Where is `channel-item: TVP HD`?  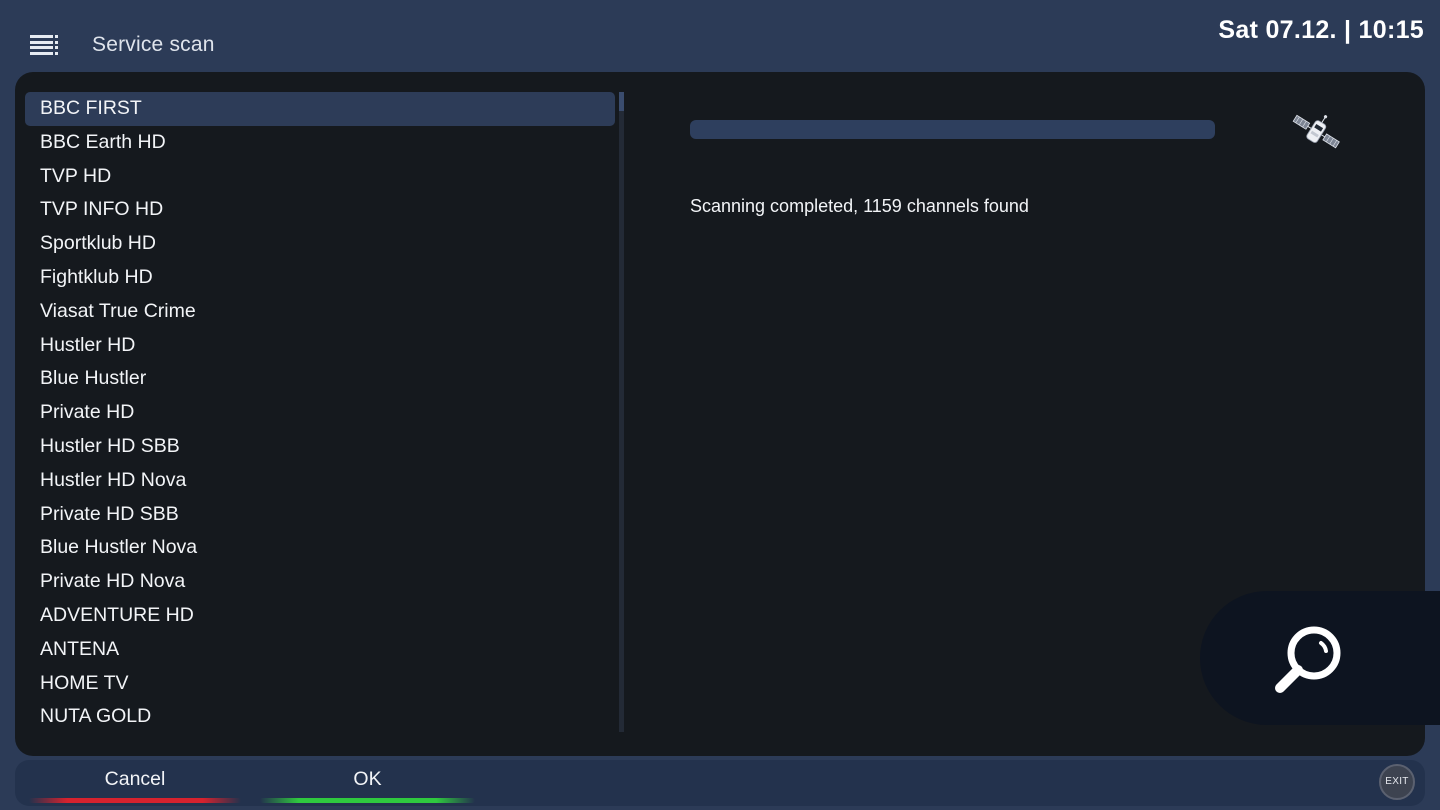
channel-item: TVP HD is located at coordinates (320, 177).